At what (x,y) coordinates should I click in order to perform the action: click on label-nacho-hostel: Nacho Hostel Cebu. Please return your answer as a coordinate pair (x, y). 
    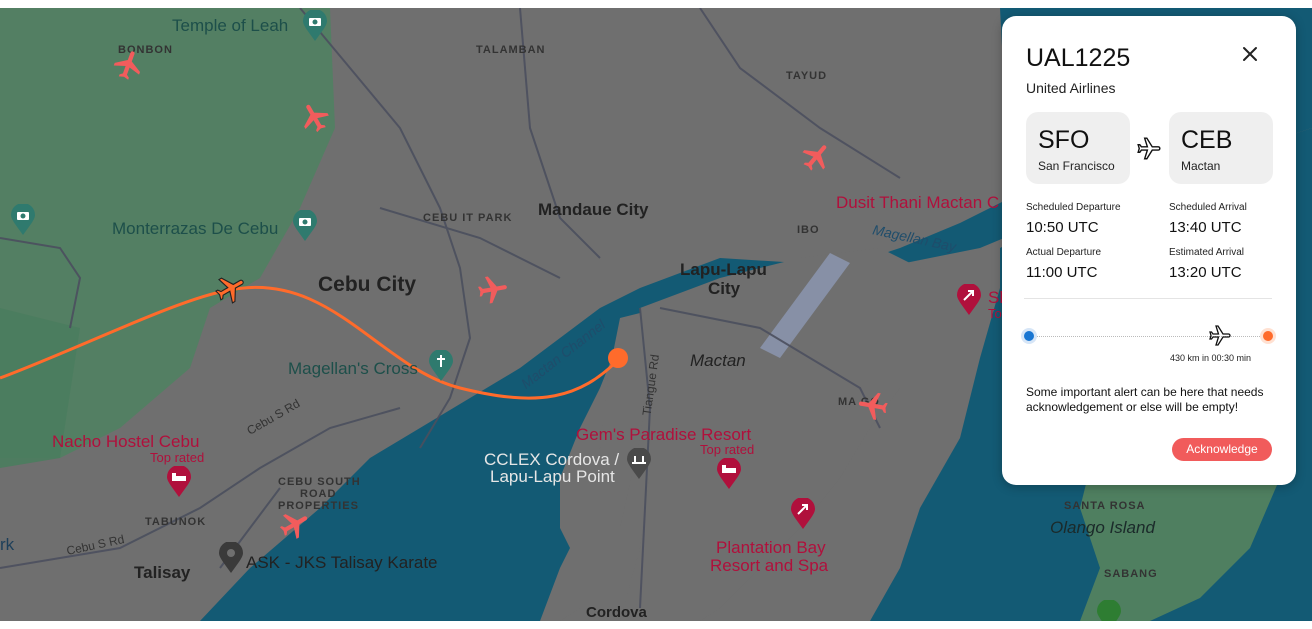
    Looking at the image, I should click on (125, 442).